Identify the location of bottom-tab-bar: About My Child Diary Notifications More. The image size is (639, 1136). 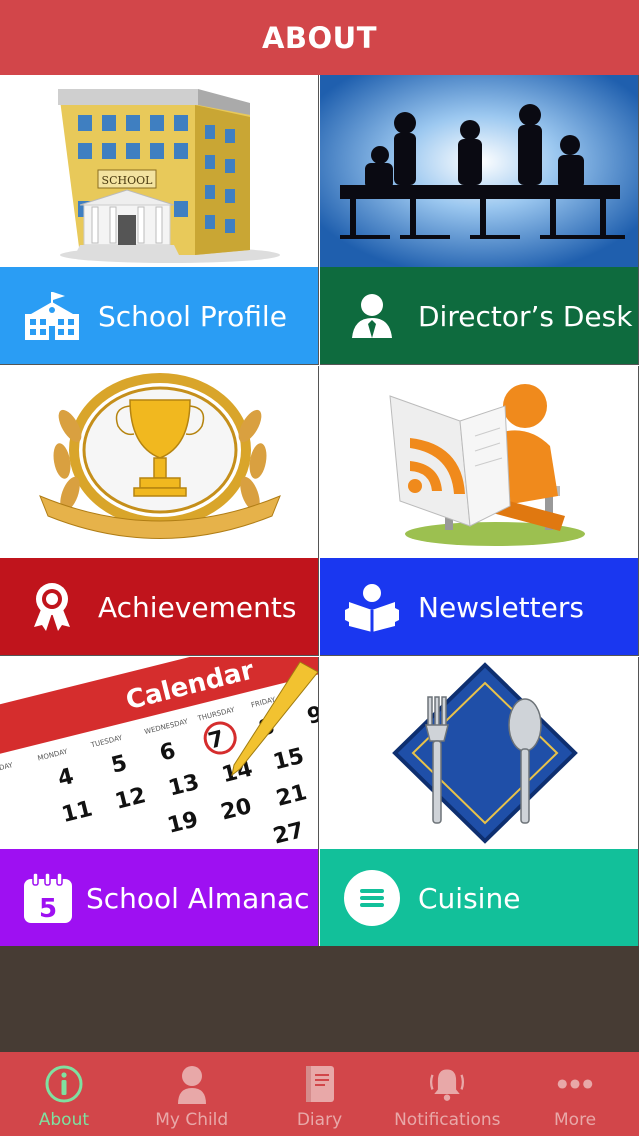
(319, 1094).